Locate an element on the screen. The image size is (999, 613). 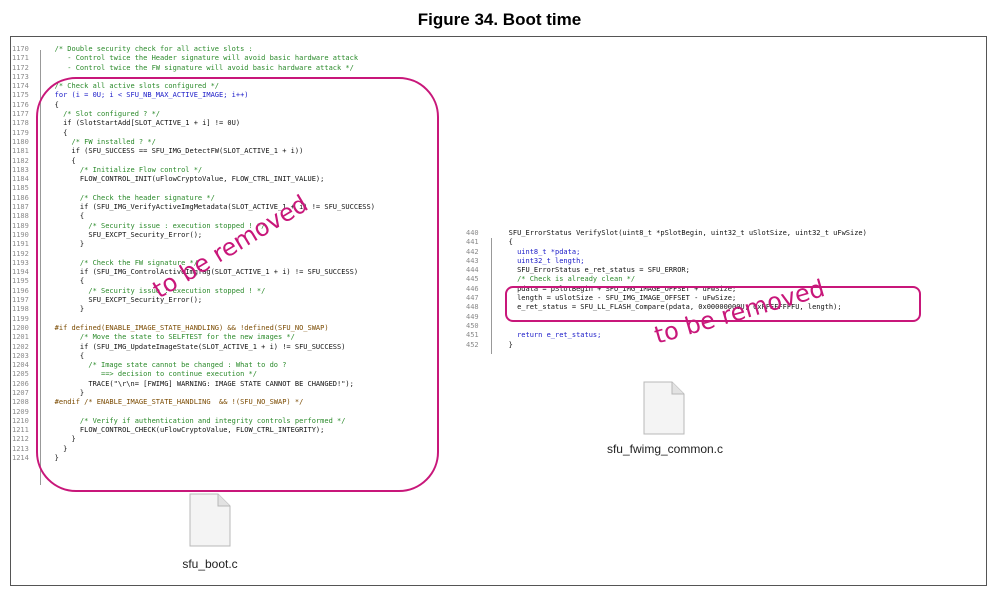
code-line: 442 uint8_t *pdata; is located at coordinates (666, 252).